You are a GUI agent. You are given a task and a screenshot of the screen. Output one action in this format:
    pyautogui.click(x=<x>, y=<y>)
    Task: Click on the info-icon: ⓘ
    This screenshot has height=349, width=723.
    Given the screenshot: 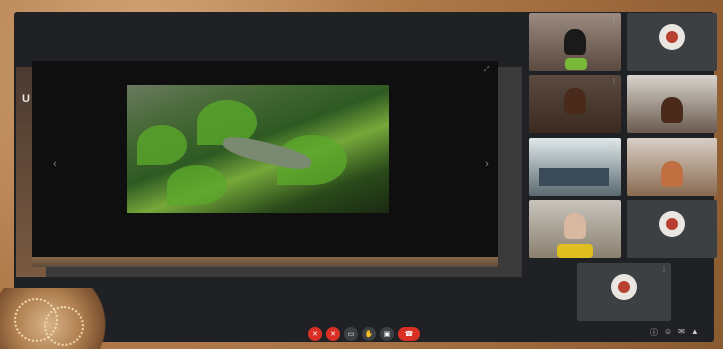 What is the action you would take?
    pyautogui.click(x=654, y=332)
    